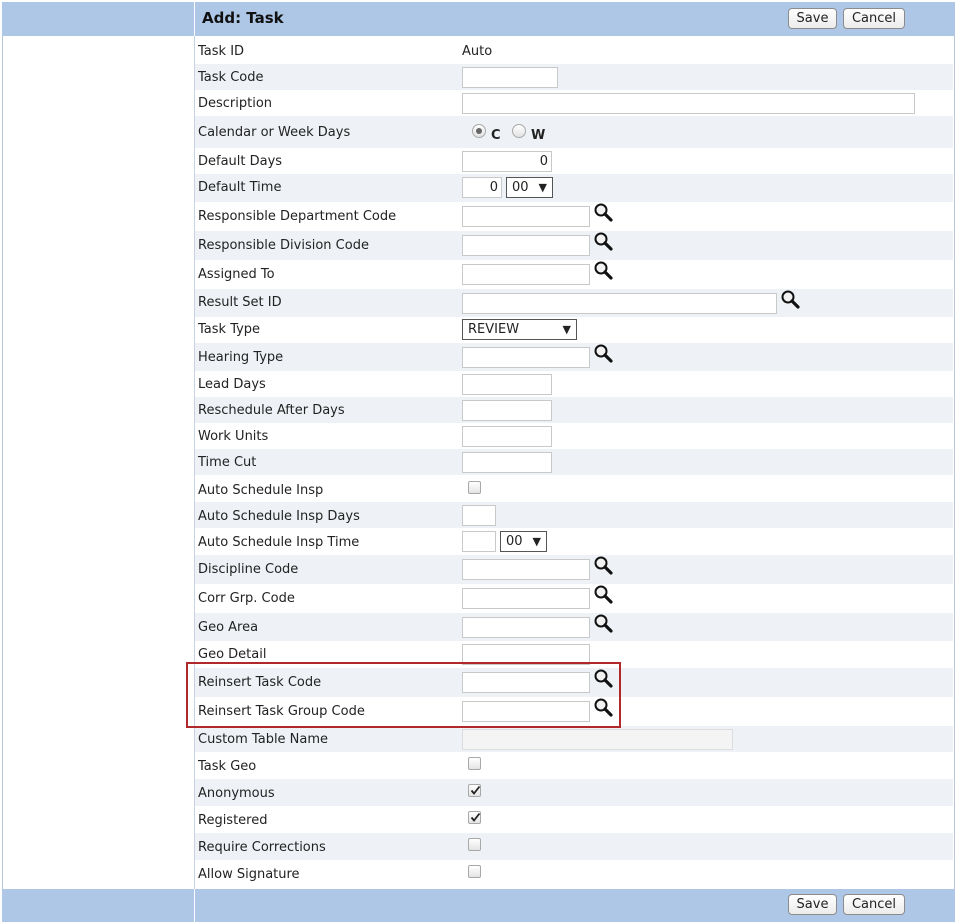 The width and height of the screenshot is (957, 924). Describe the element at coordinates (874, 904) in the screenshot. I see `cancel-button-bottom: Cancel` at that location.